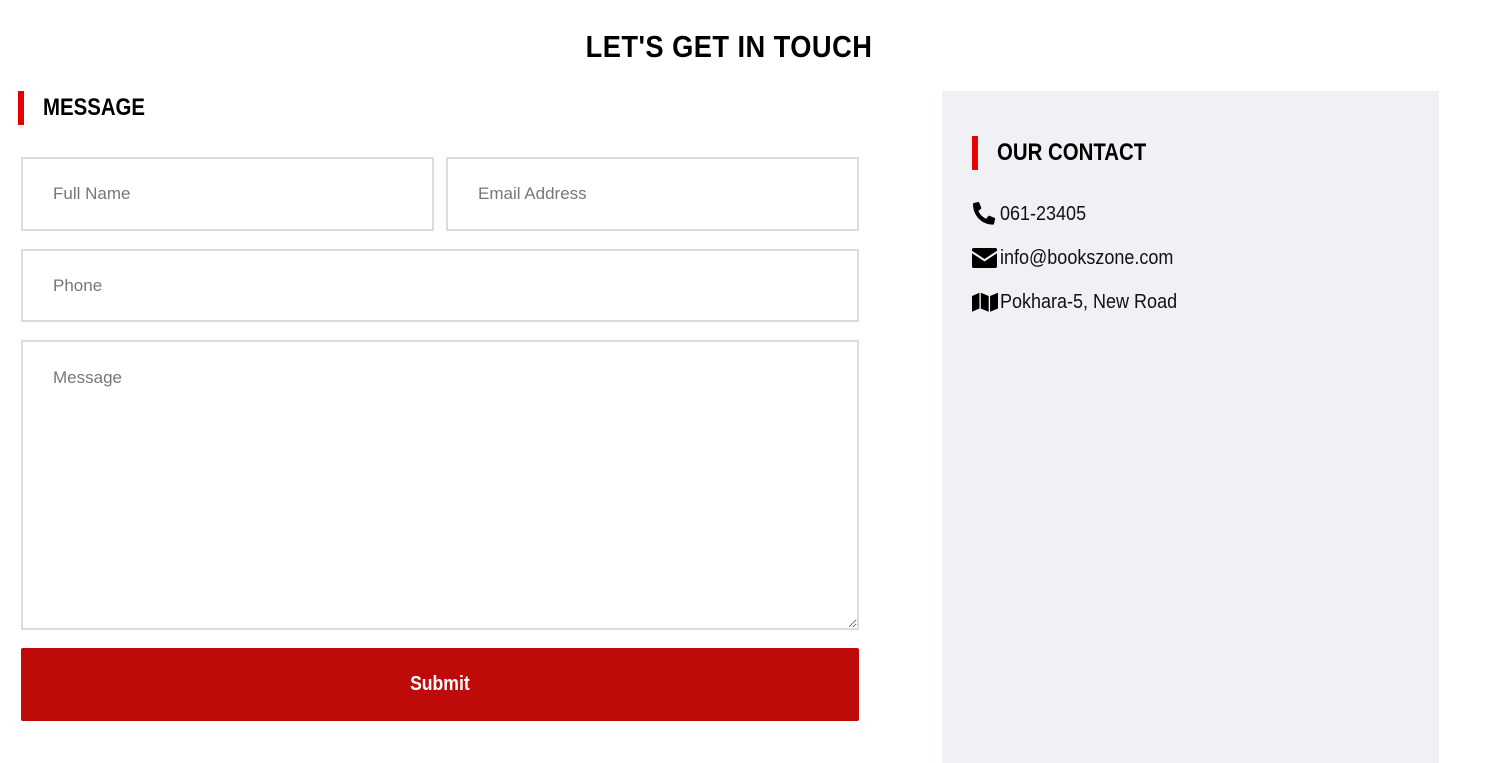  I want to click on contact-address-row: Pokhara-5, New Road, so click(1084, 302).